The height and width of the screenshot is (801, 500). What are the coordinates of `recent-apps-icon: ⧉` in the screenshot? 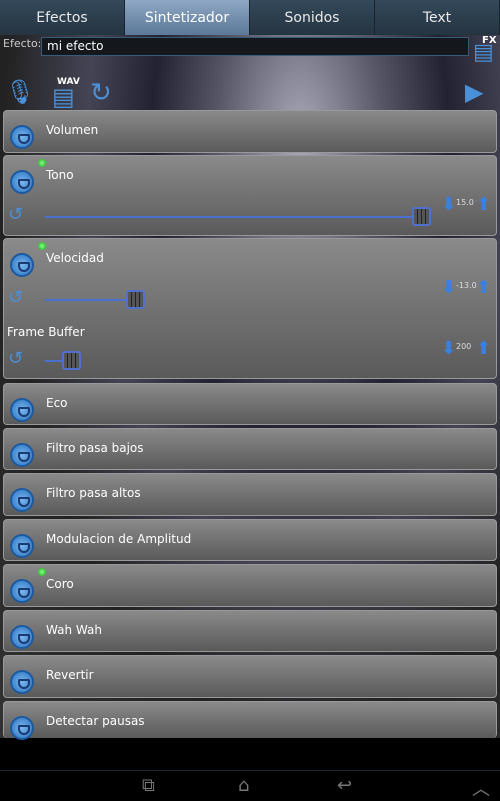 It's located at (148, 785).